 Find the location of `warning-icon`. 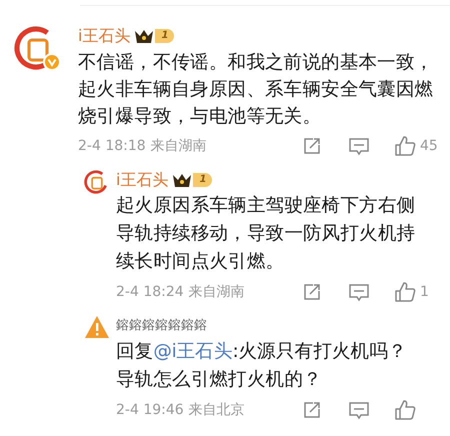

warning-icon is located at coordinates (97, 327).